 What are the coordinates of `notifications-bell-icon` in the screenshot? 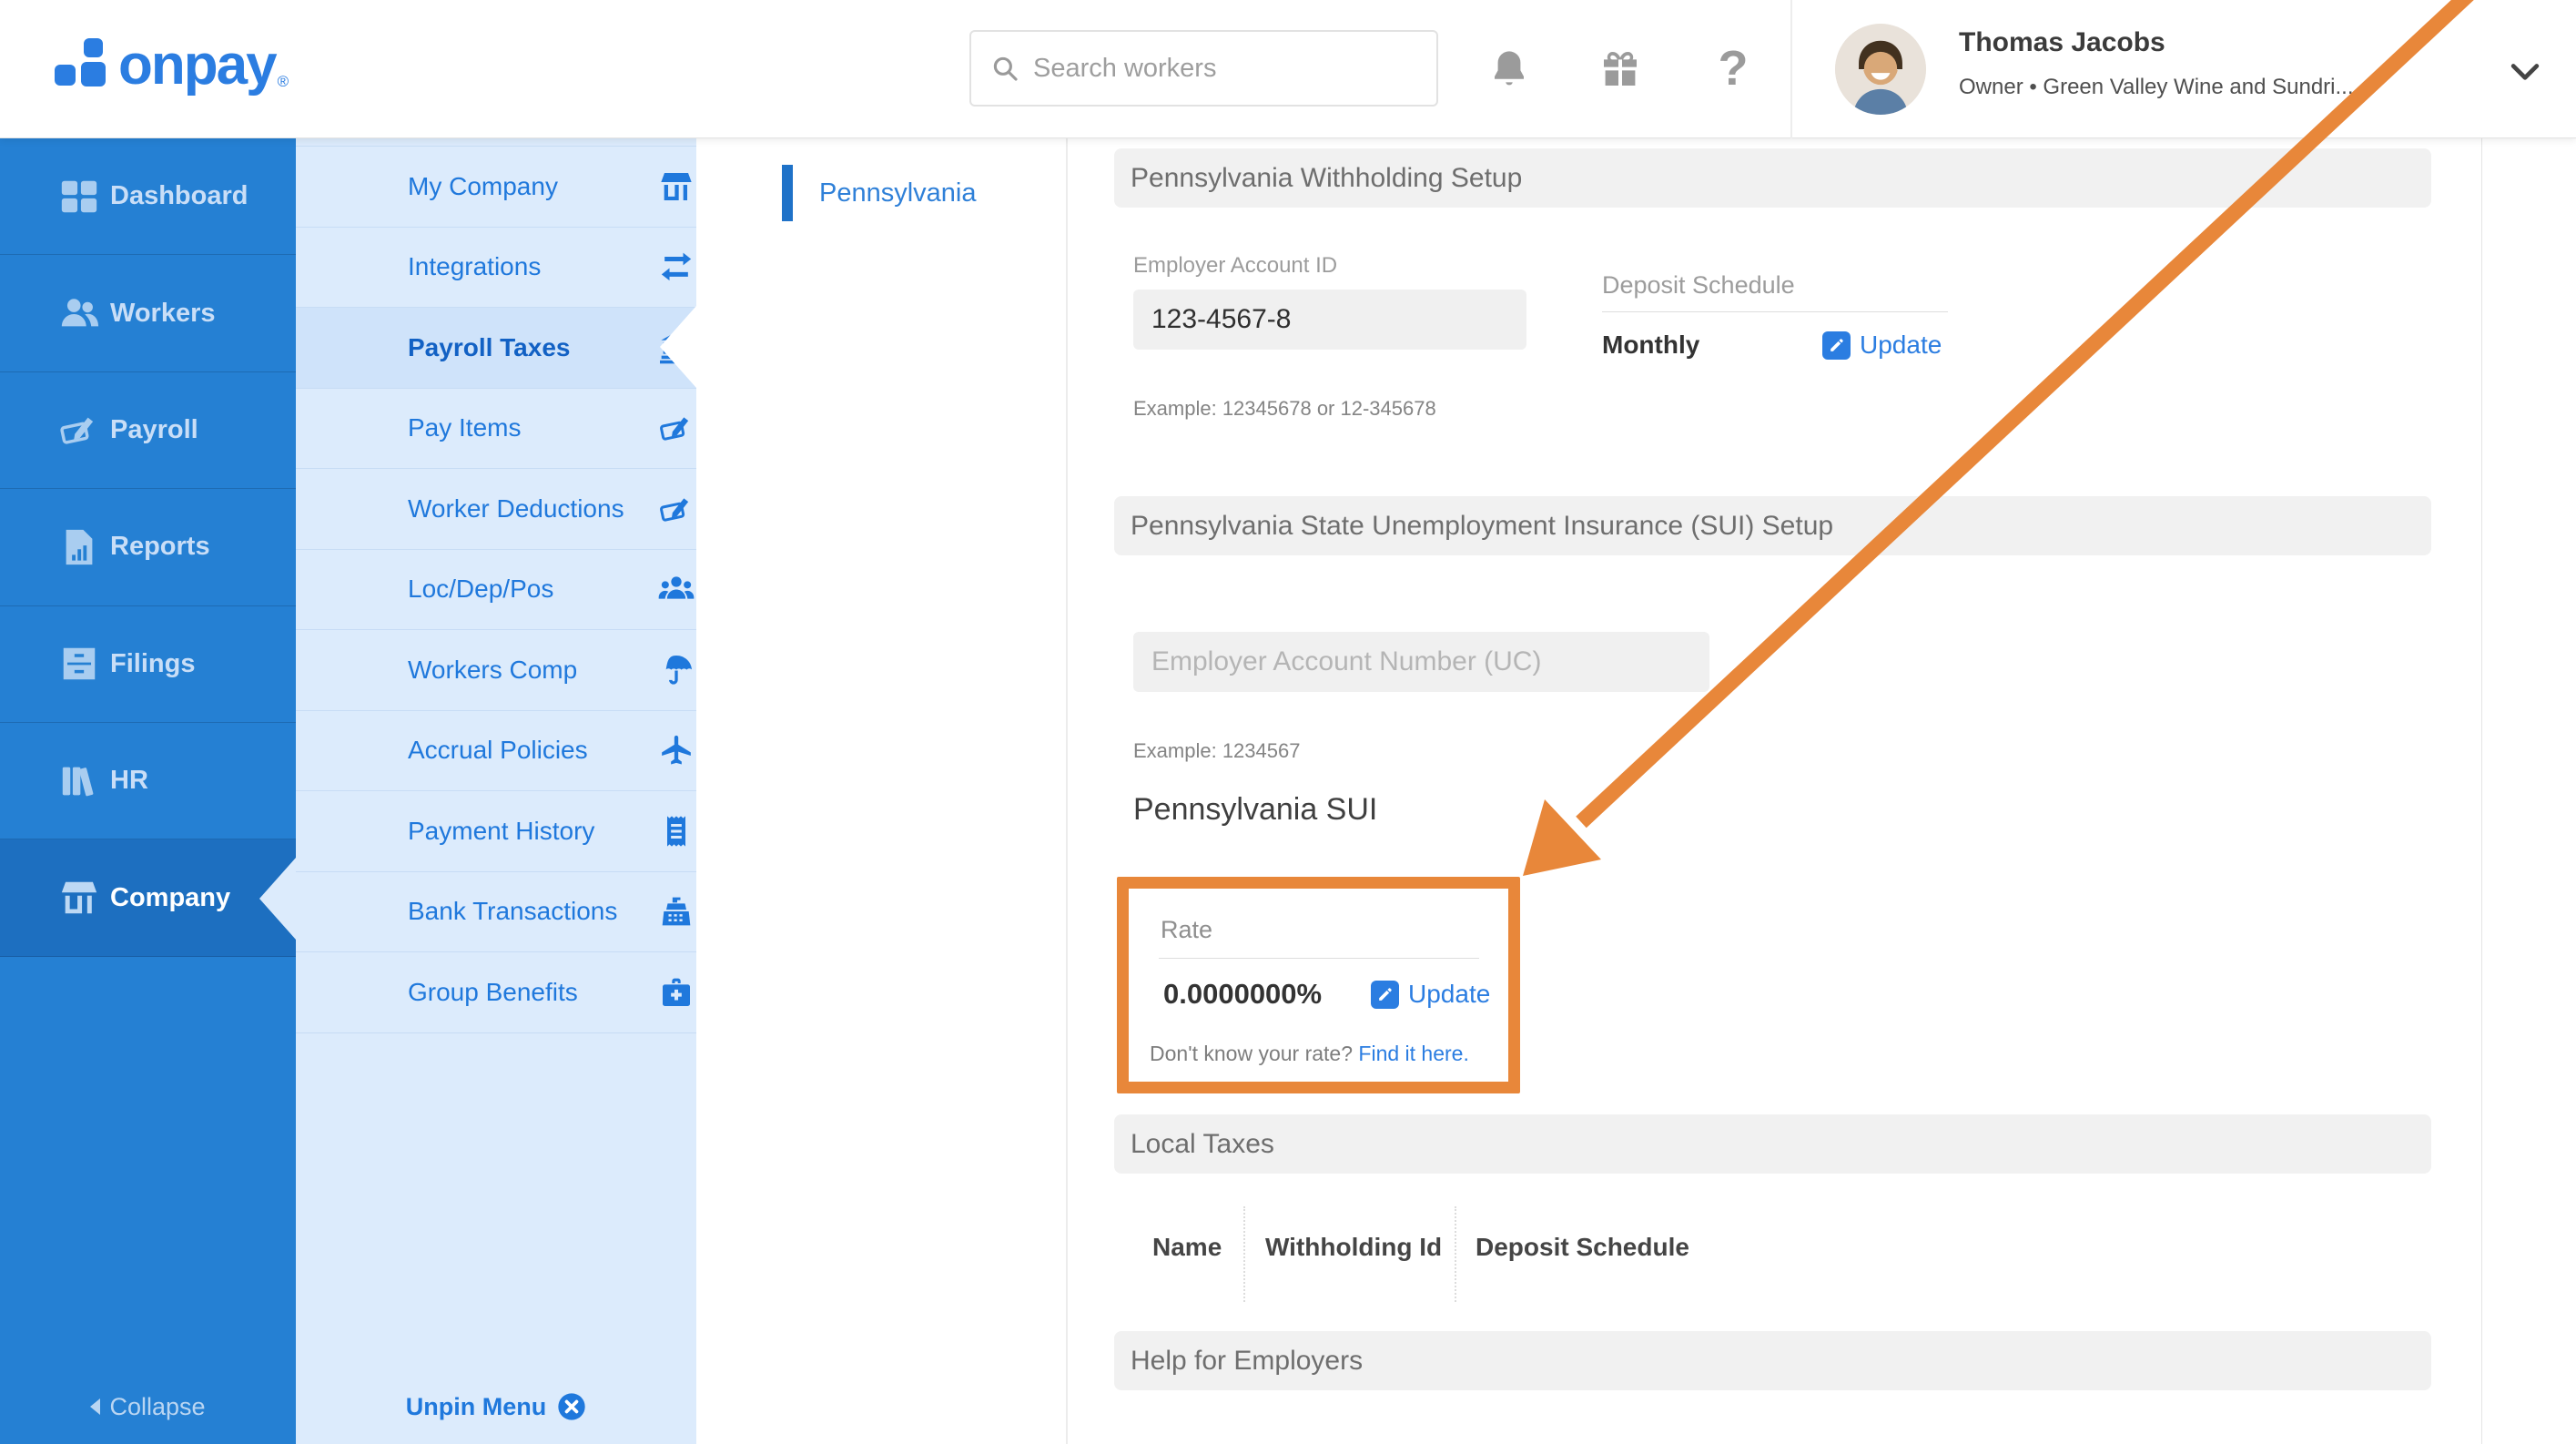 It's located at (1509, 69).